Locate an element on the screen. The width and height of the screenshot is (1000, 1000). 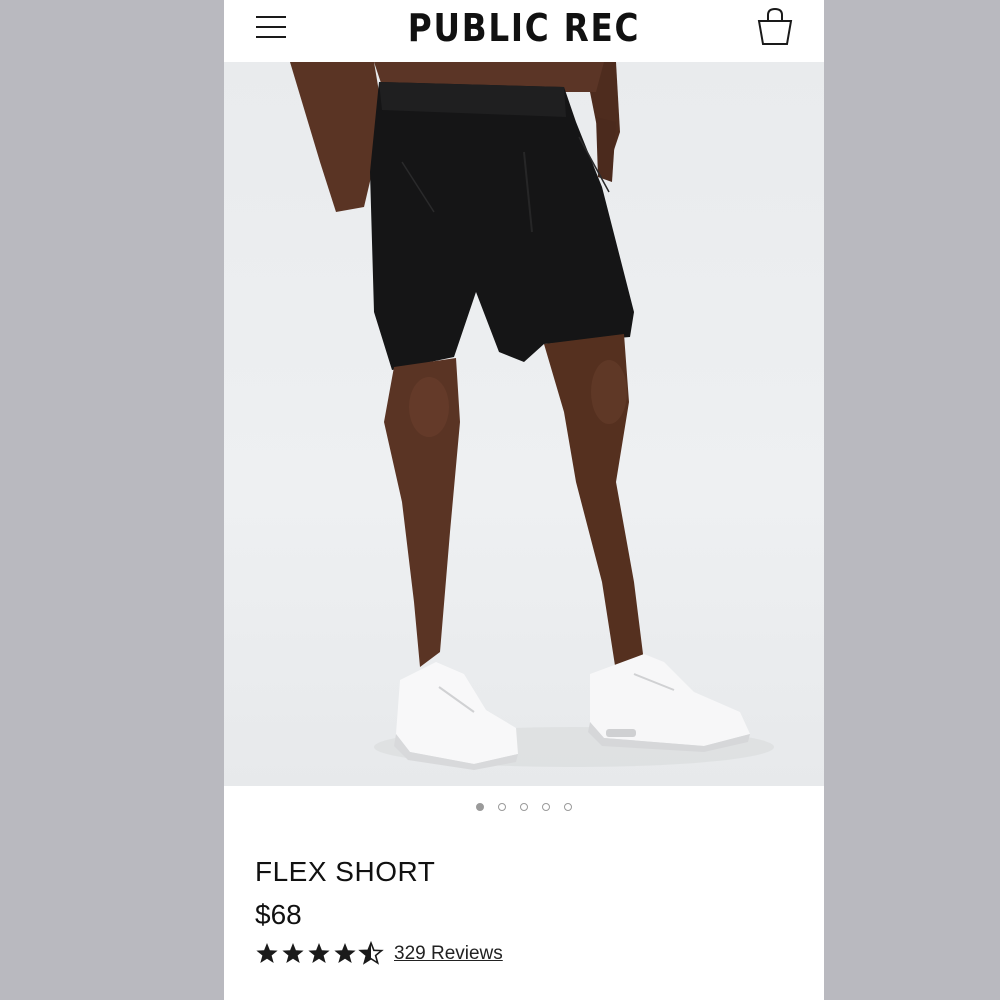
product-price: $68 is located at coordinates (278, 914).